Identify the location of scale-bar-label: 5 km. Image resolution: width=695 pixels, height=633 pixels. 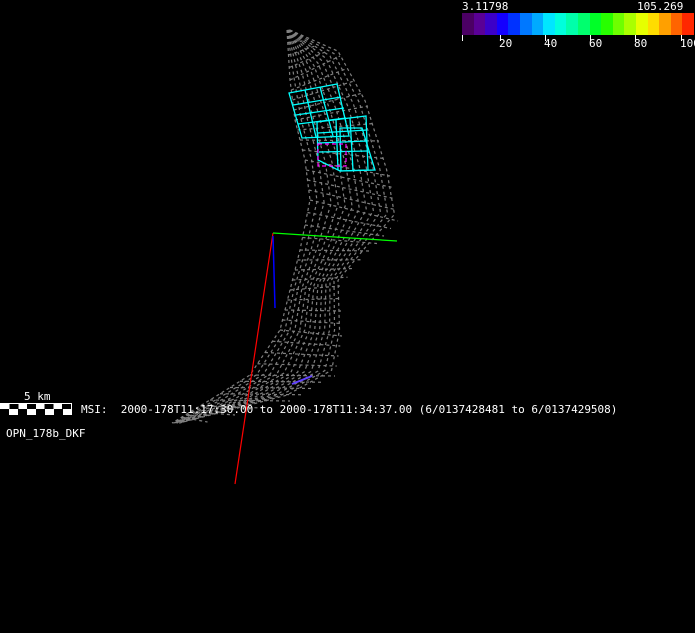
(37, 396).